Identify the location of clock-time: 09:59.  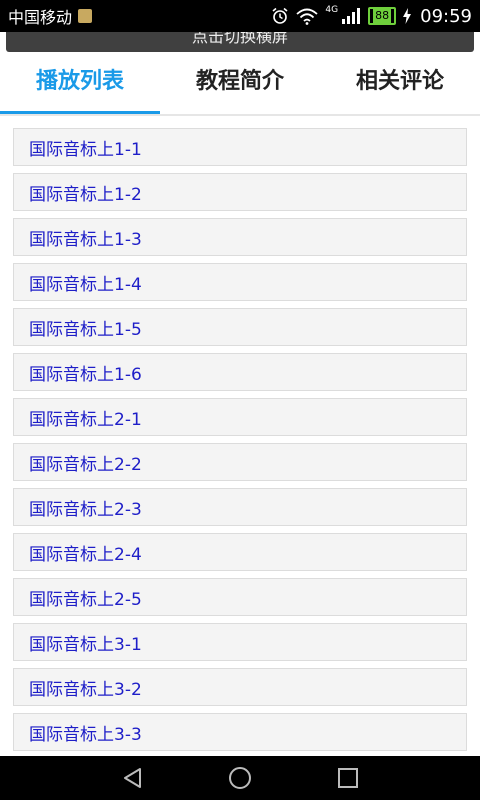
(446, 16).